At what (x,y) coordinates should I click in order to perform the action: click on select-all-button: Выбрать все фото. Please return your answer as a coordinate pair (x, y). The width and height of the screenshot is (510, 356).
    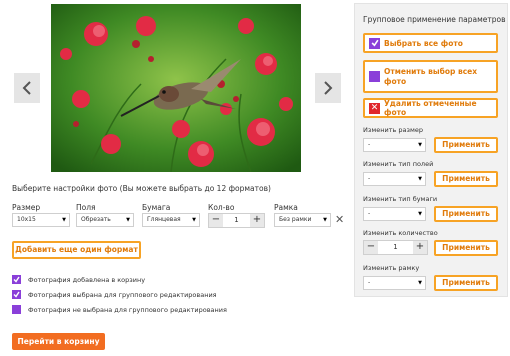
    Looking at the image, I should click on (430, 43).